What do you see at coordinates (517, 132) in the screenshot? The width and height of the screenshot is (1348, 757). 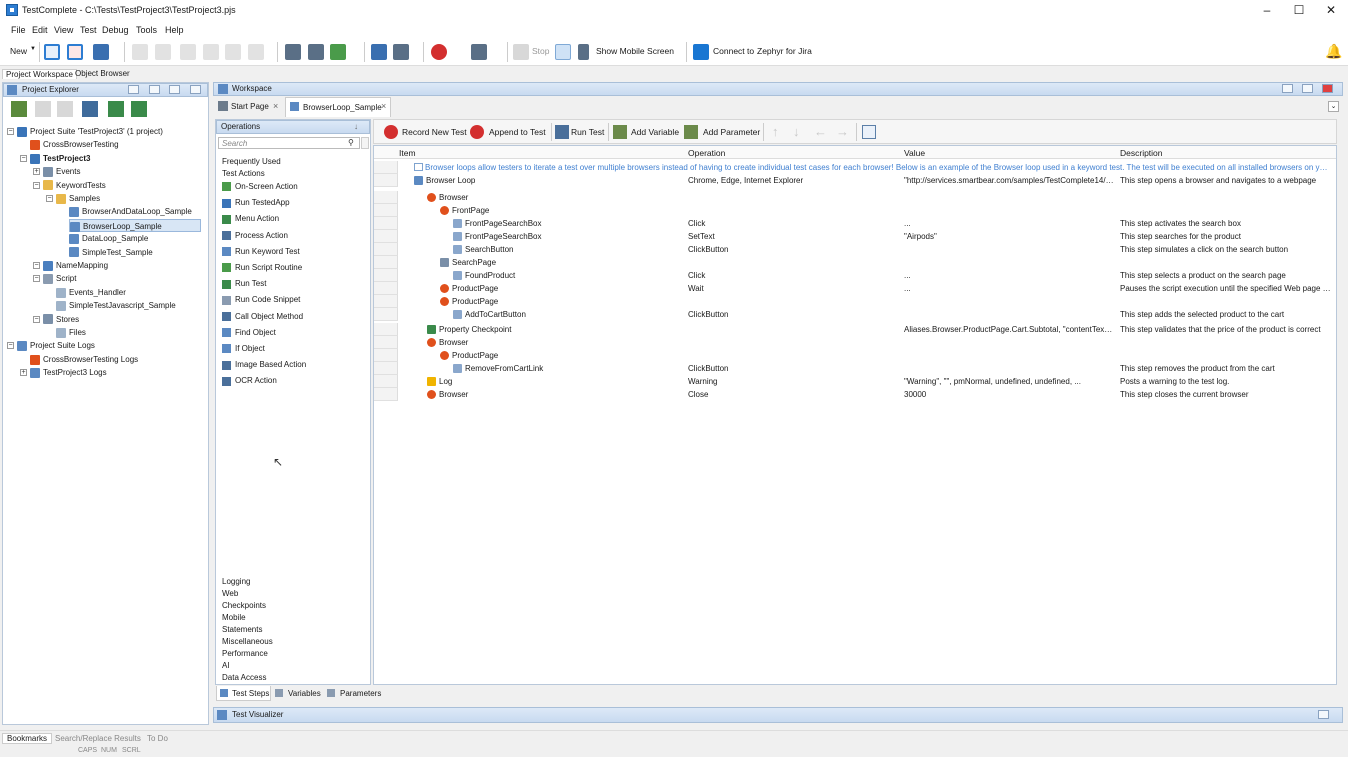 I see `append-to-test-button: Append to Test` at bounding box center [517, 132].